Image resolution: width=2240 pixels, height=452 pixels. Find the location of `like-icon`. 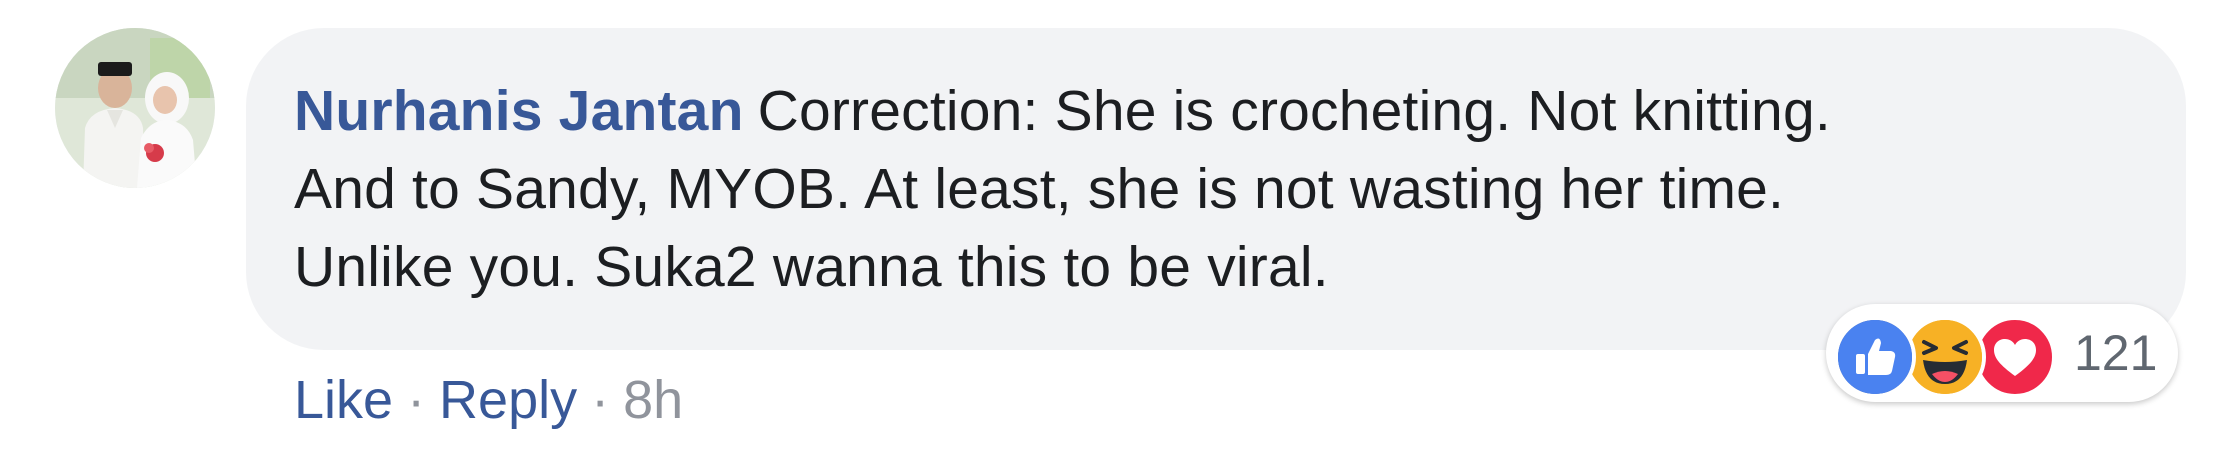

like-icon is located at coordinates (1875, 357).